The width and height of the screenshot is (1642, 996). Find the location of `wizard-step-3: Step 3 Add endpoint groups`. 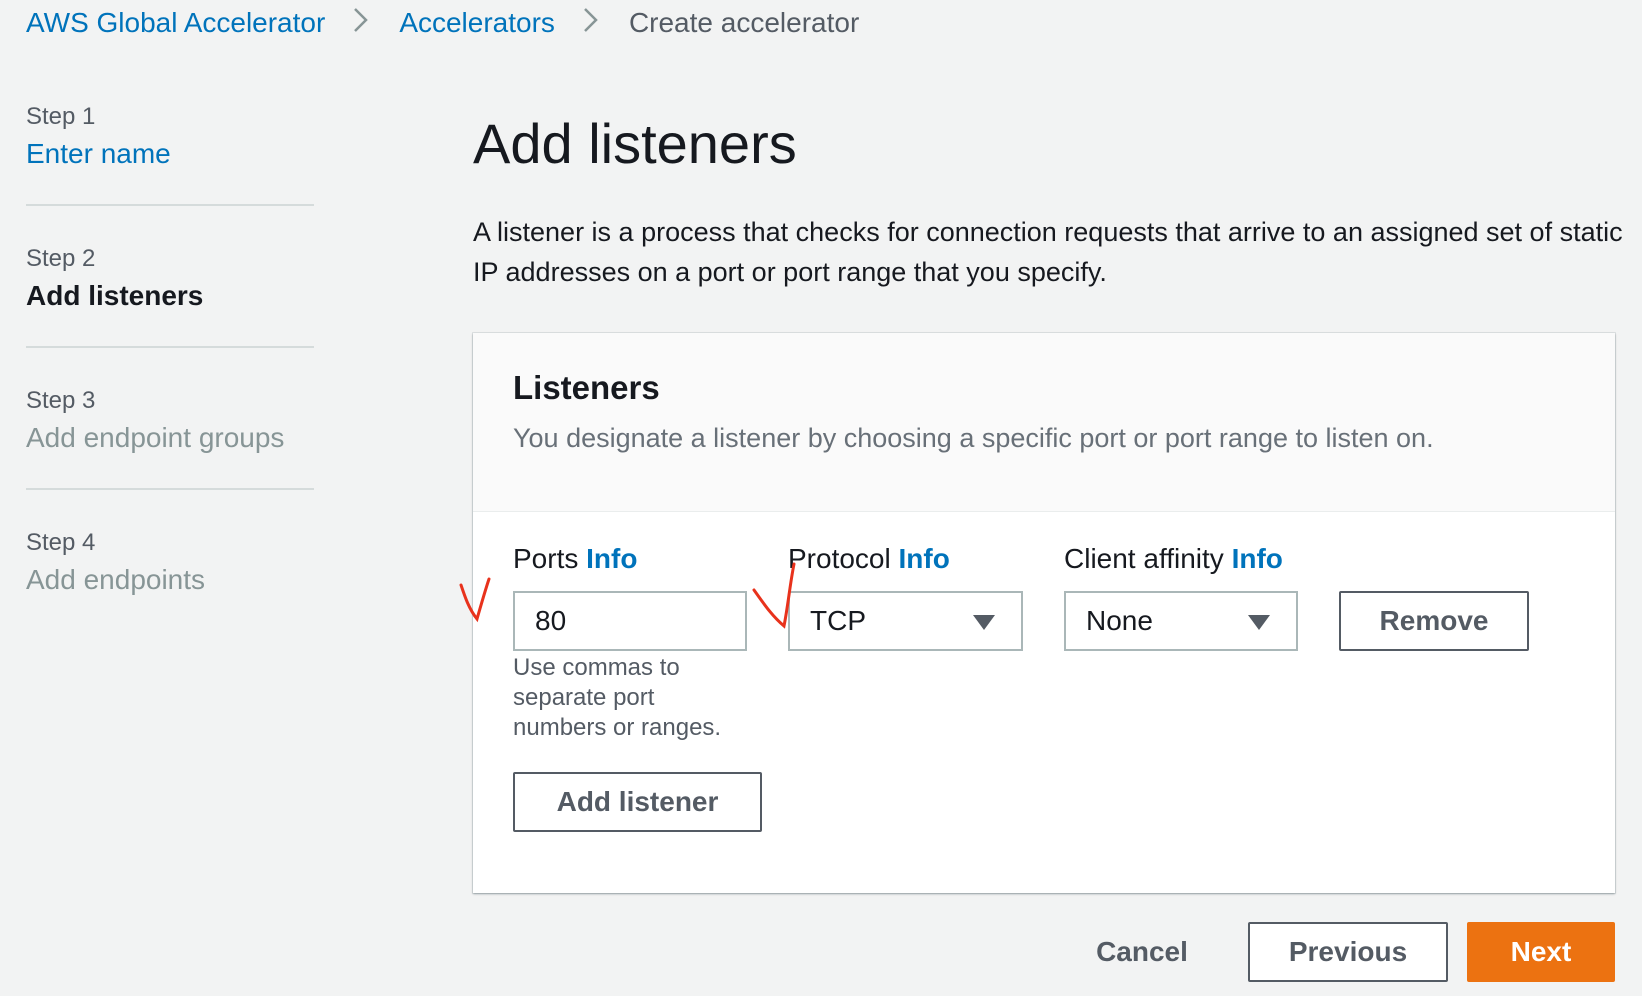

wizard-step-3: Step 3 Add endpoint groups is located at coordinates (170, 437).